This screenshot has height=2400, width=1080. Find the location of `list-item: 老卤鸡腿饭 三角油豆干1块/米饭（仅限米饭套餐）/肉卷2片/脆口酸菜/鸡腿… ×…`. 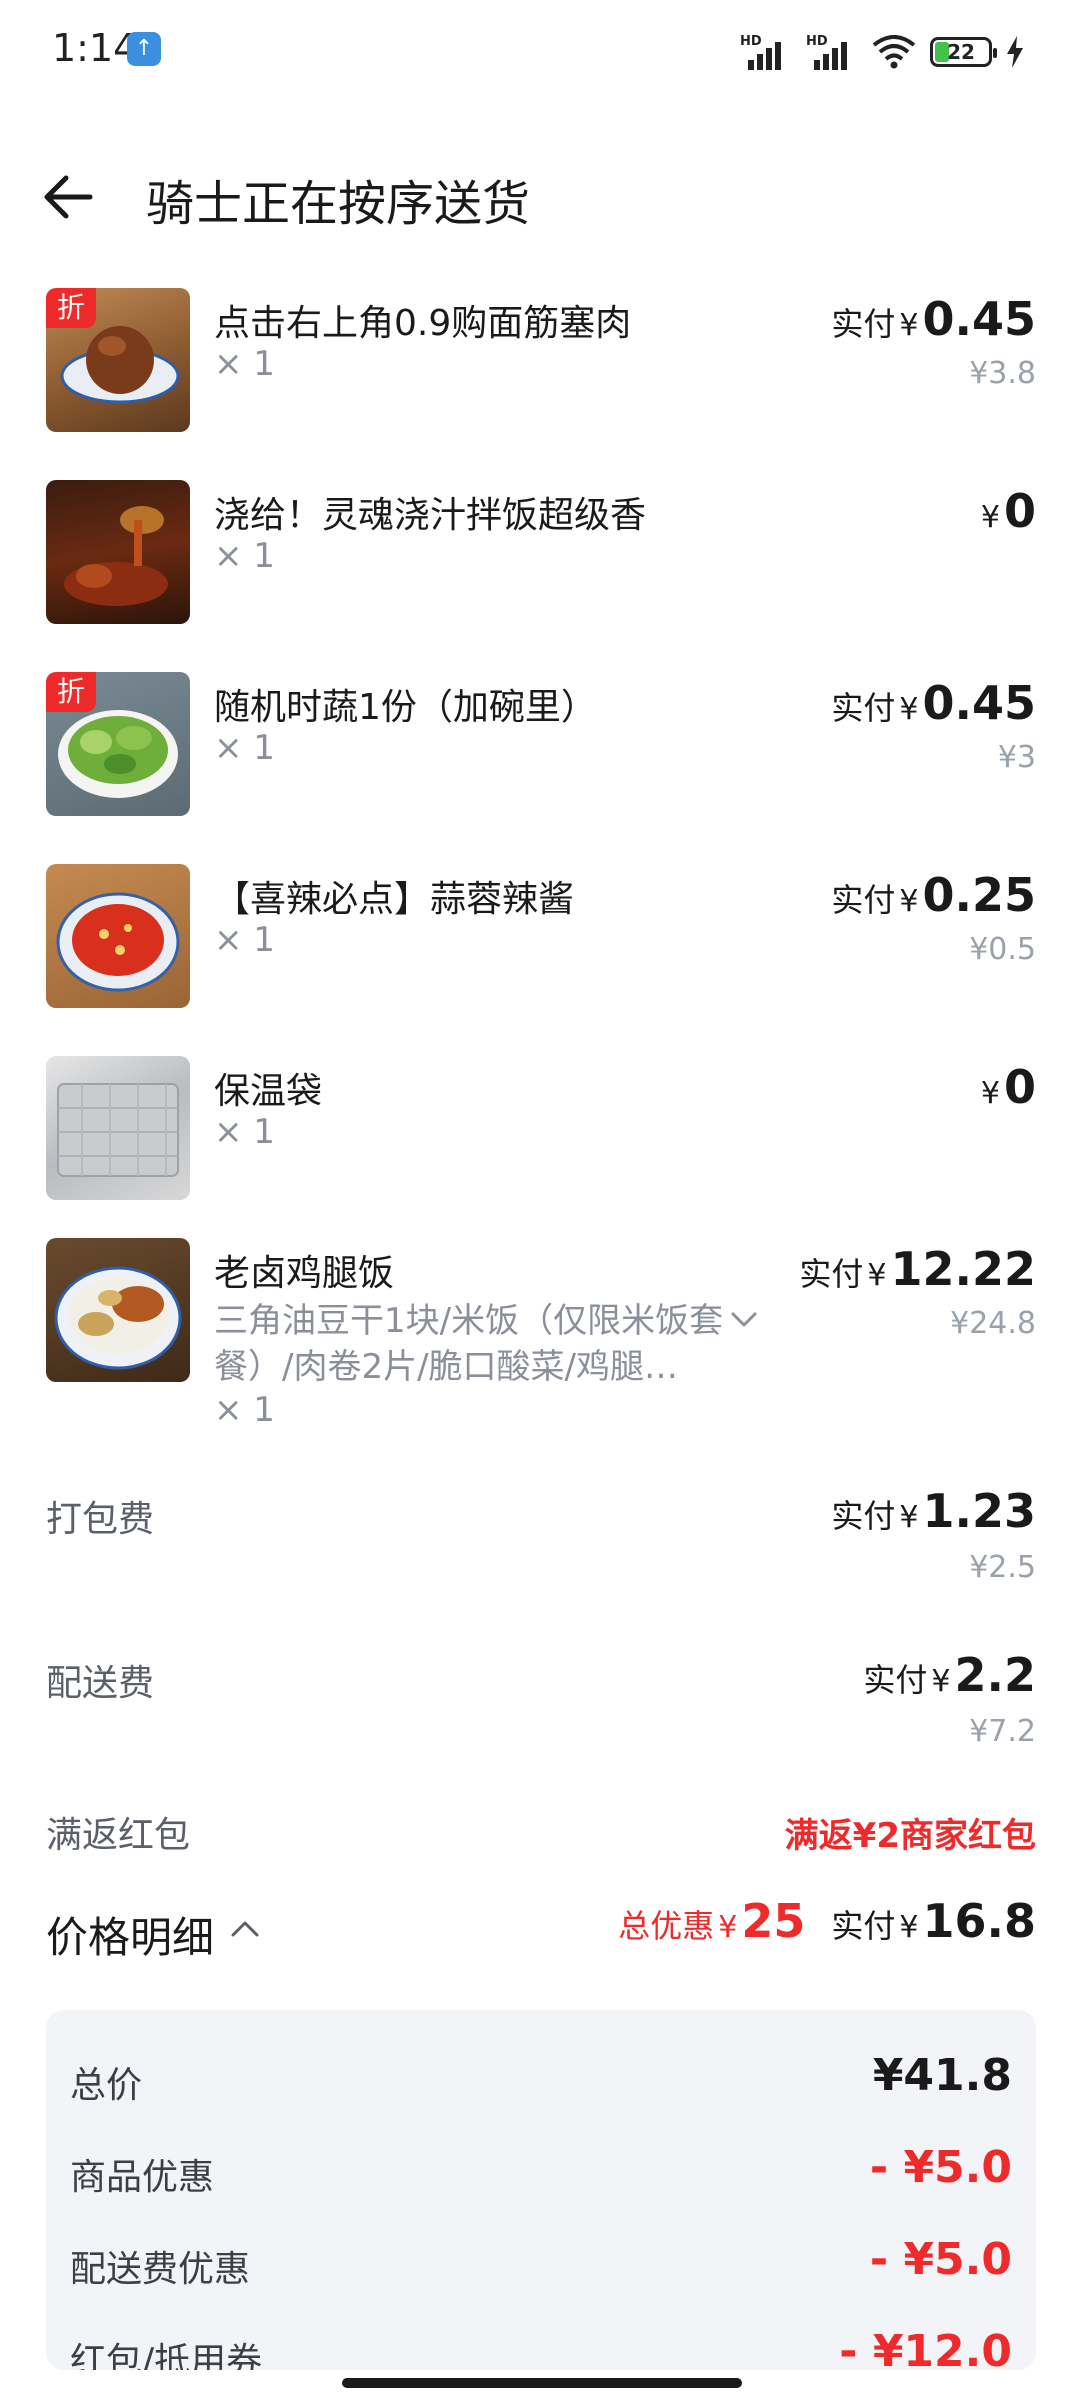

list-item: 老卤鸡腿饭 三角油豆干1块/米饭（仅限米饭套餐）/肉卷2片/脆口酸菜/鸡腿… ×… is located at coordinates (540, 1338).